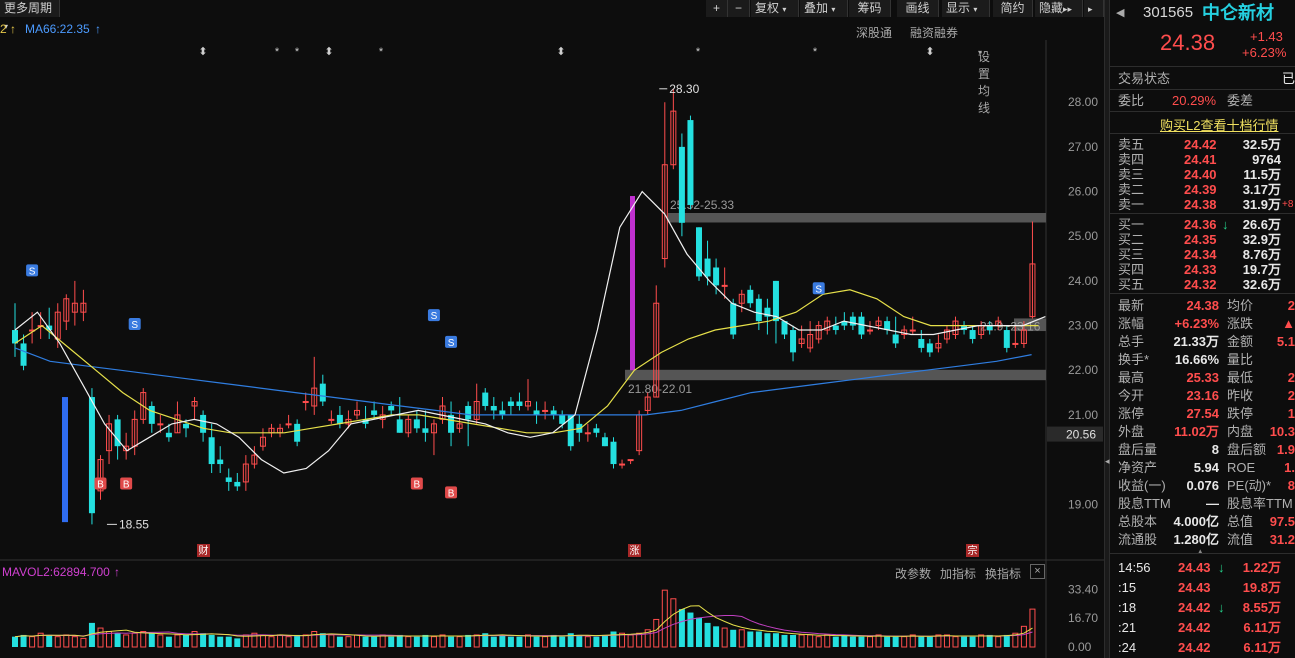 This screenshot has height=658, width=1295. I want to click on stat-value: 25.33, so click(1202, 377).